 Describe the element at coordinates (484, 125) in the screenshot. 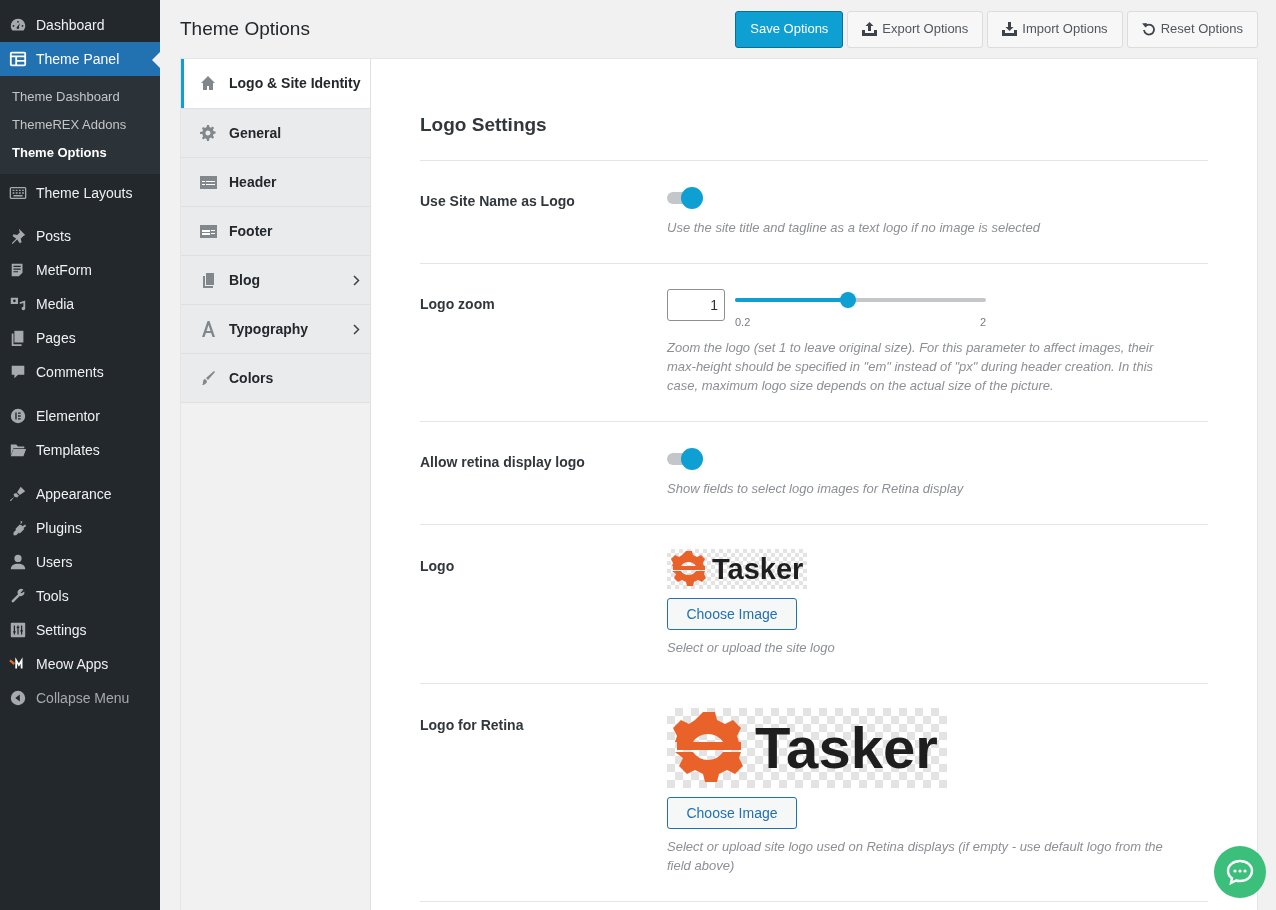

I see `section-title: Logo Settings` at that location.